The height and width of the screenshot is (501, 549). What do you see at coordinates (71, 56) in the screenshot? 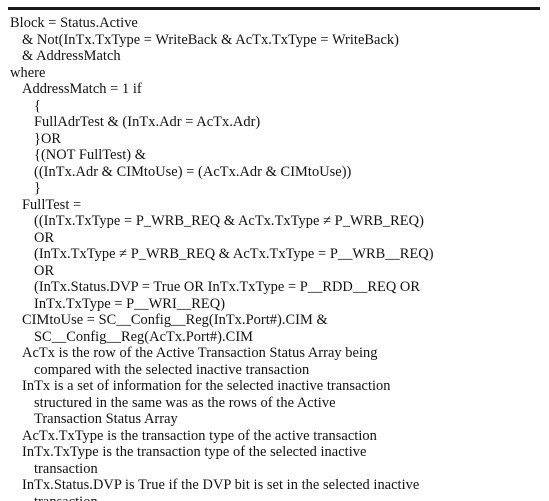
I see `code-line: & AddressMatch` at bounding box center [71, 56].